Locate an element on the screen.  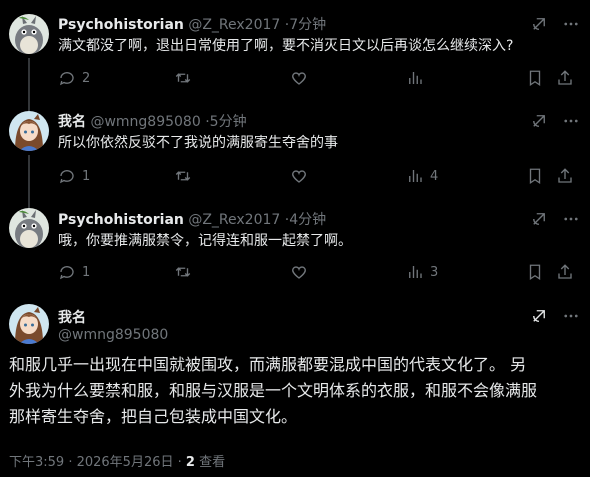
author-name: 我名 is located at coordinates (72, 122).